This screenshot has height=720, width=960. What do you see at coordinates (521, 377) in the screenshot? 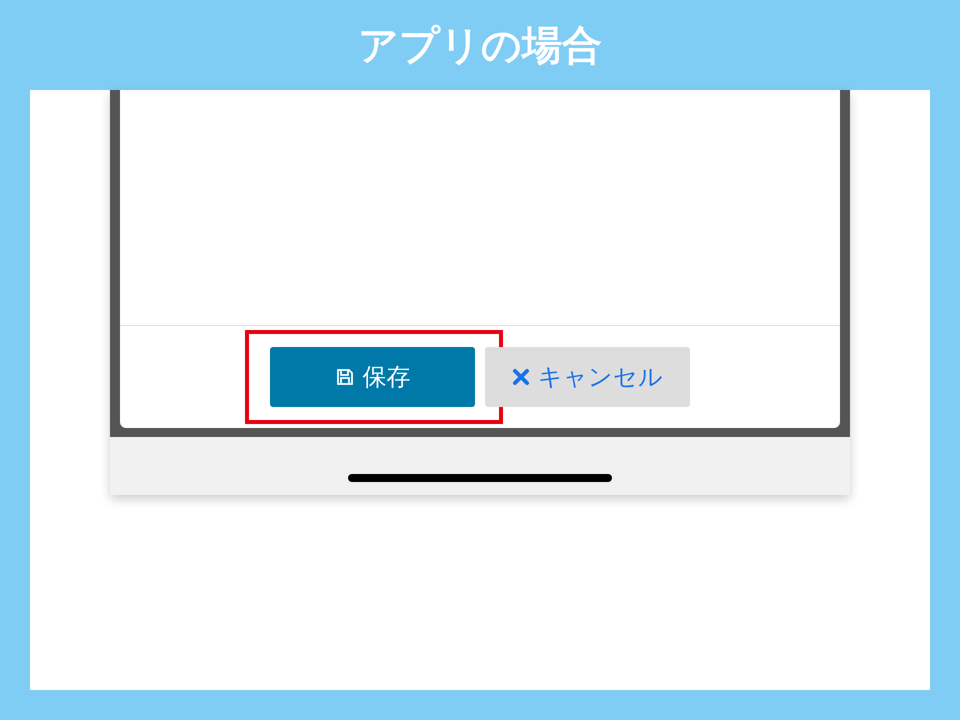
I see `close-icon` at bounding box center [521, 377].